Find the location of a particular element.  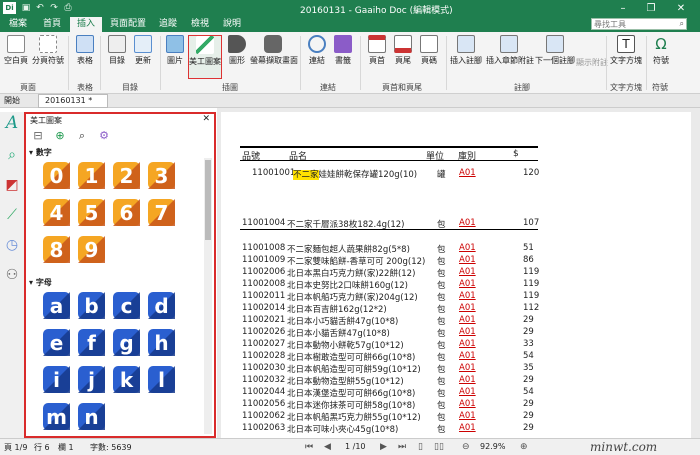

tab-view: 檢視 is located at coordinates (200, 24).